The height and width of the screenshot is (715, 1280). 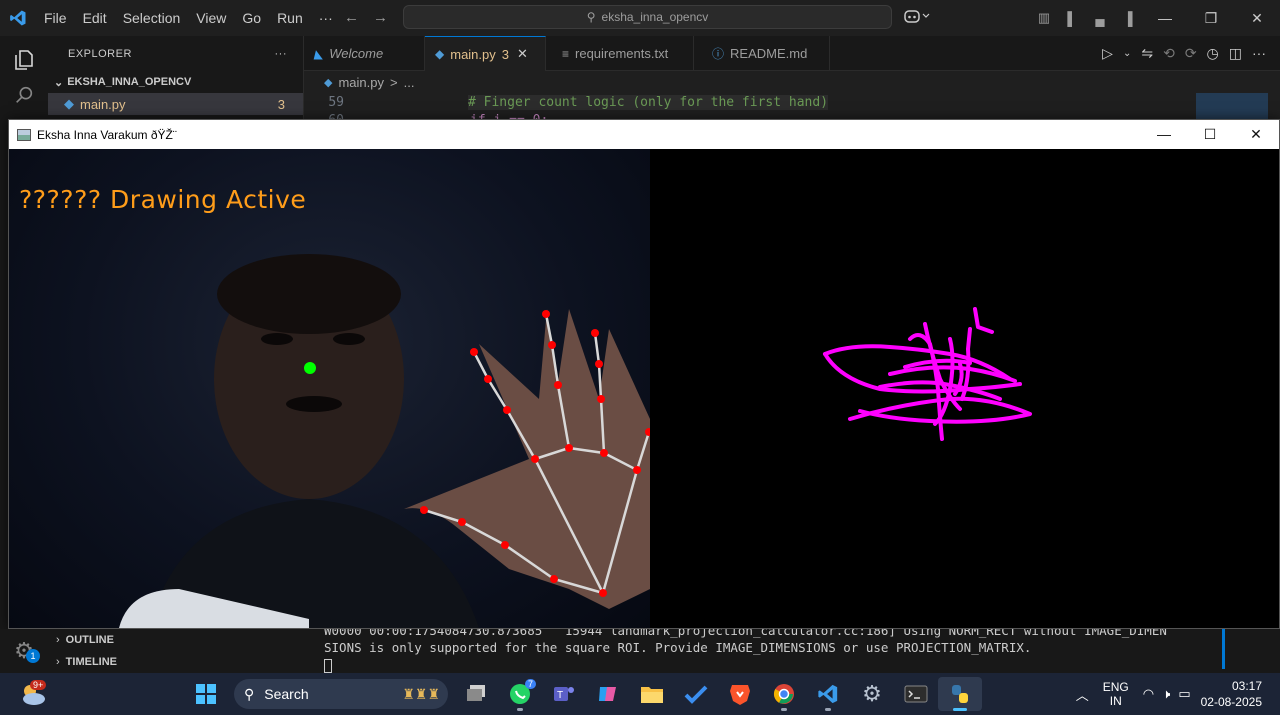 What do you see at coordinates (1231, 694) in the screenshot?
I see `clock: 03:17 02-08-2025` at bounding box center [1231, 694].